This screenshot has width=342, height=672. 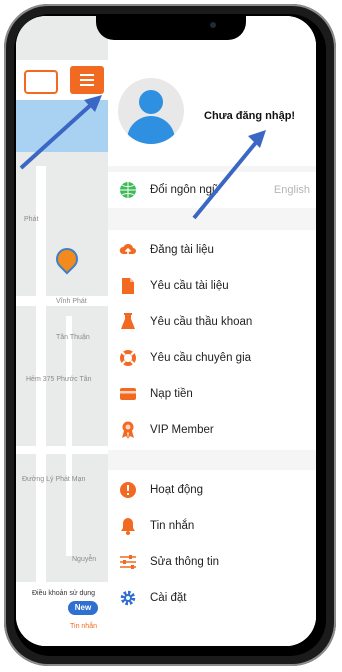 I want to click on menu-item-label: Yêu cầu thầu khoan, so click(x=201, y=322).